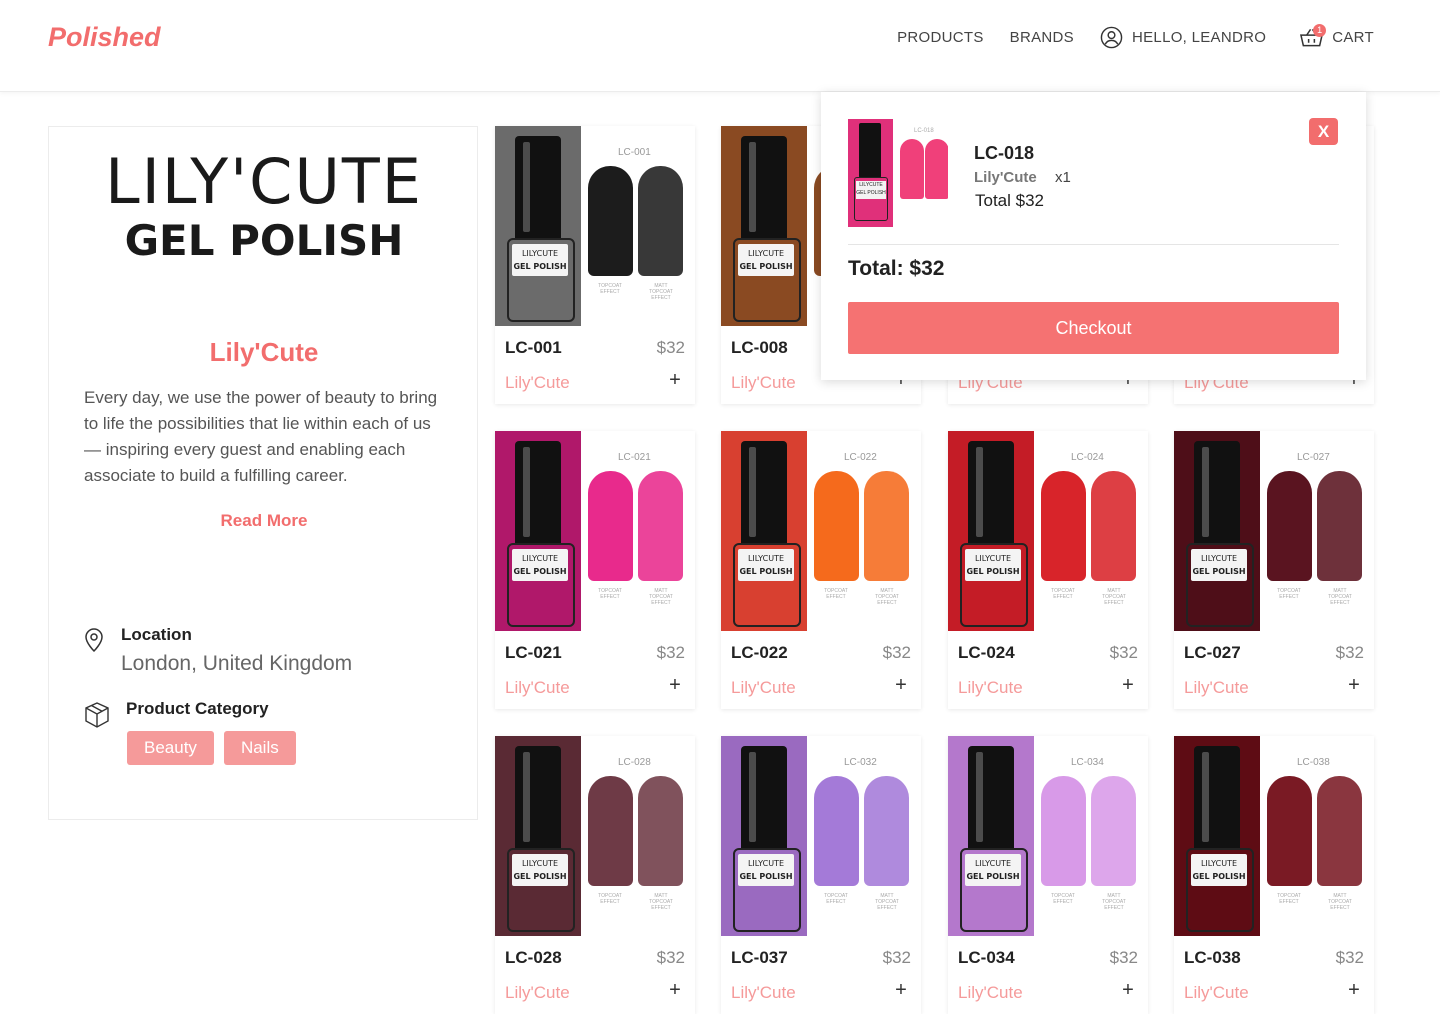 This screenshot has width=1440, height=1014. Describe the element at coordinates (860, 762) in the screenshot. I see `image-code: LC-032` at that location.